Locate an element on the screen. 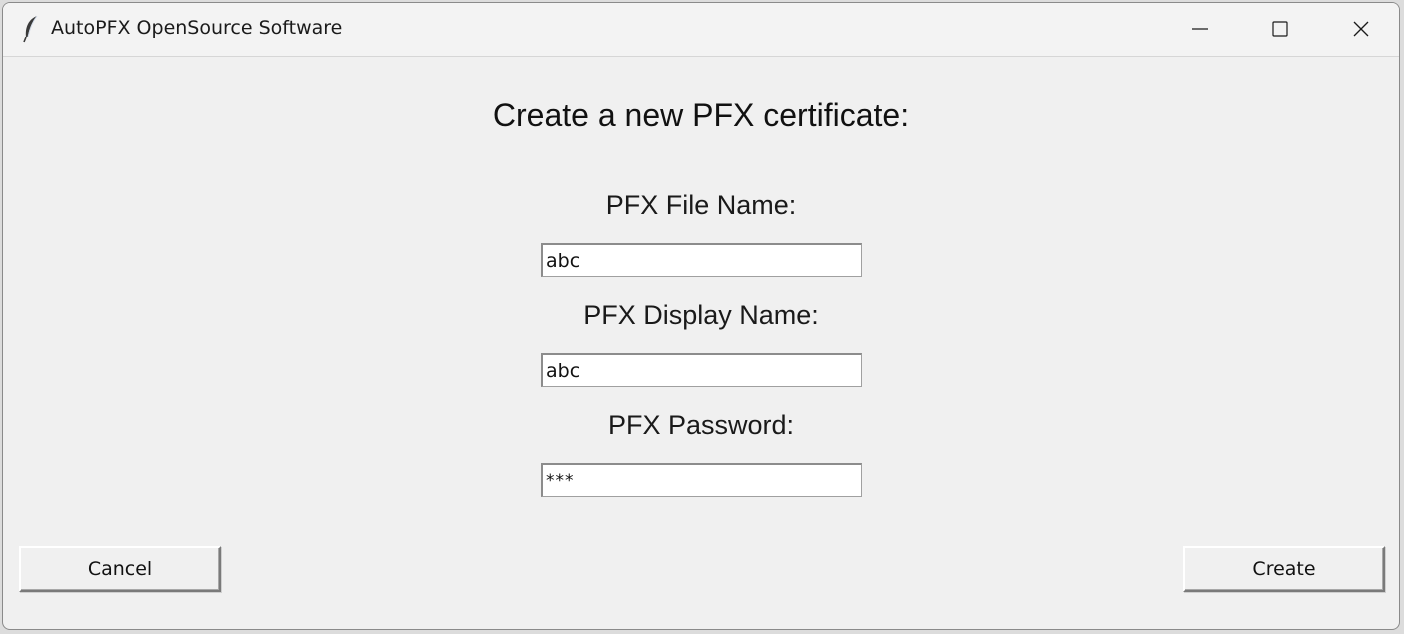  maximize-button is located at coordinates (1280, 29).